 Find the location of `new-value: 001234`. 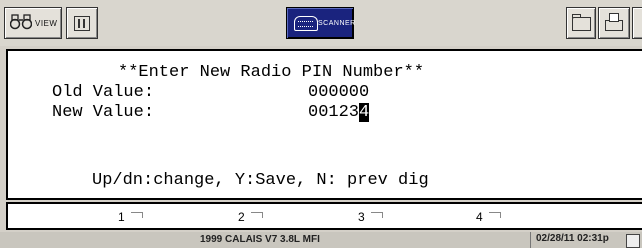

new-value: 001234 is located at coordinates (339, 113).